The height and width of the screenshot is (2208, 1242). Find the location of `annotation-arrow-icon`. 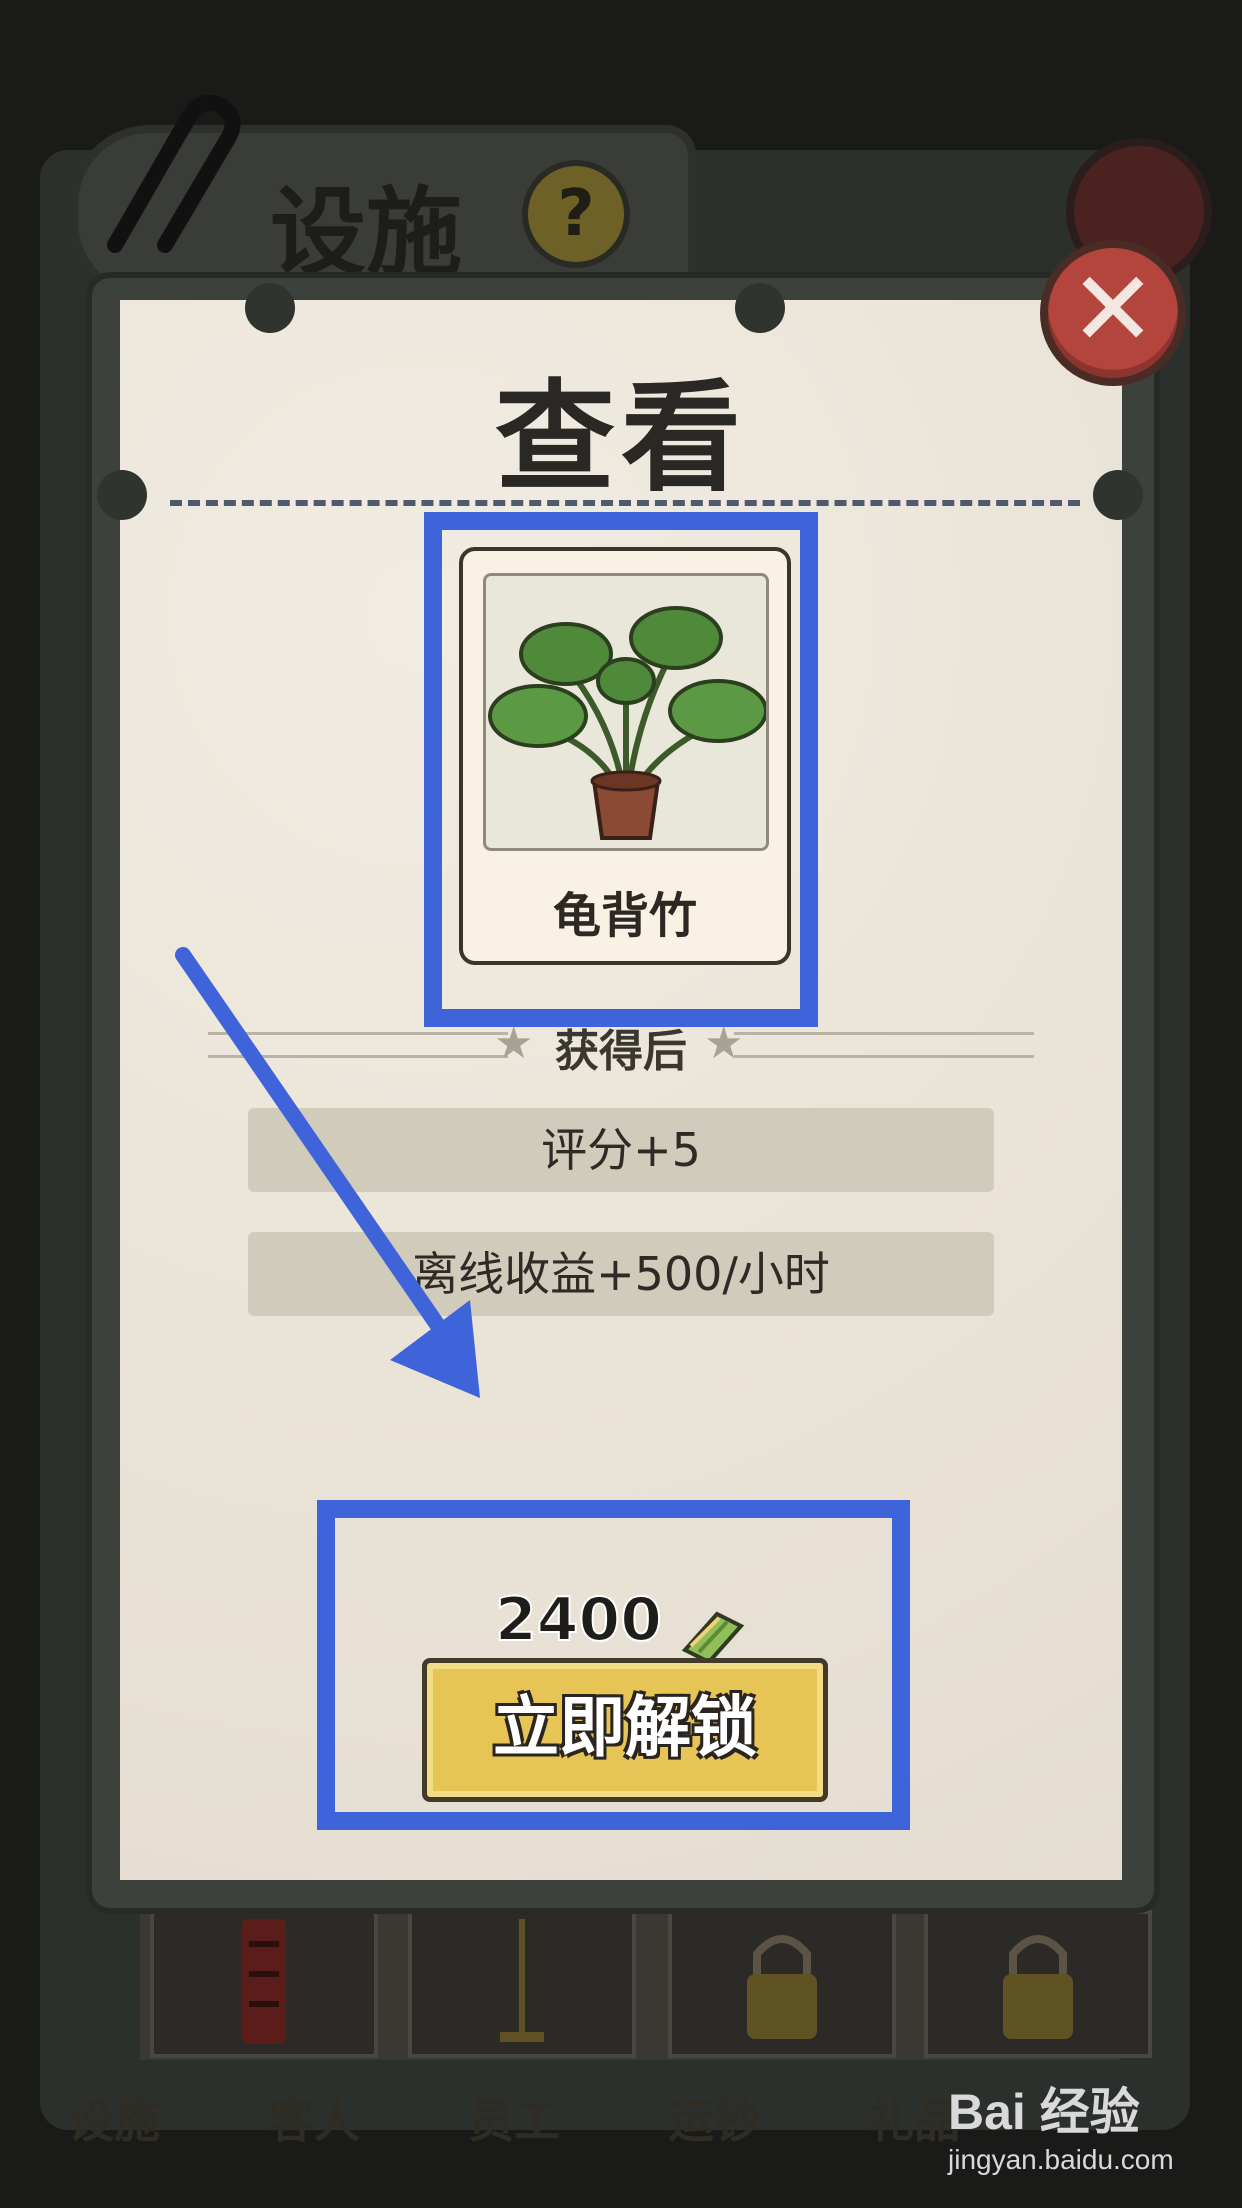

annotation-arrow-icon is located at coordinates (327, 1172).